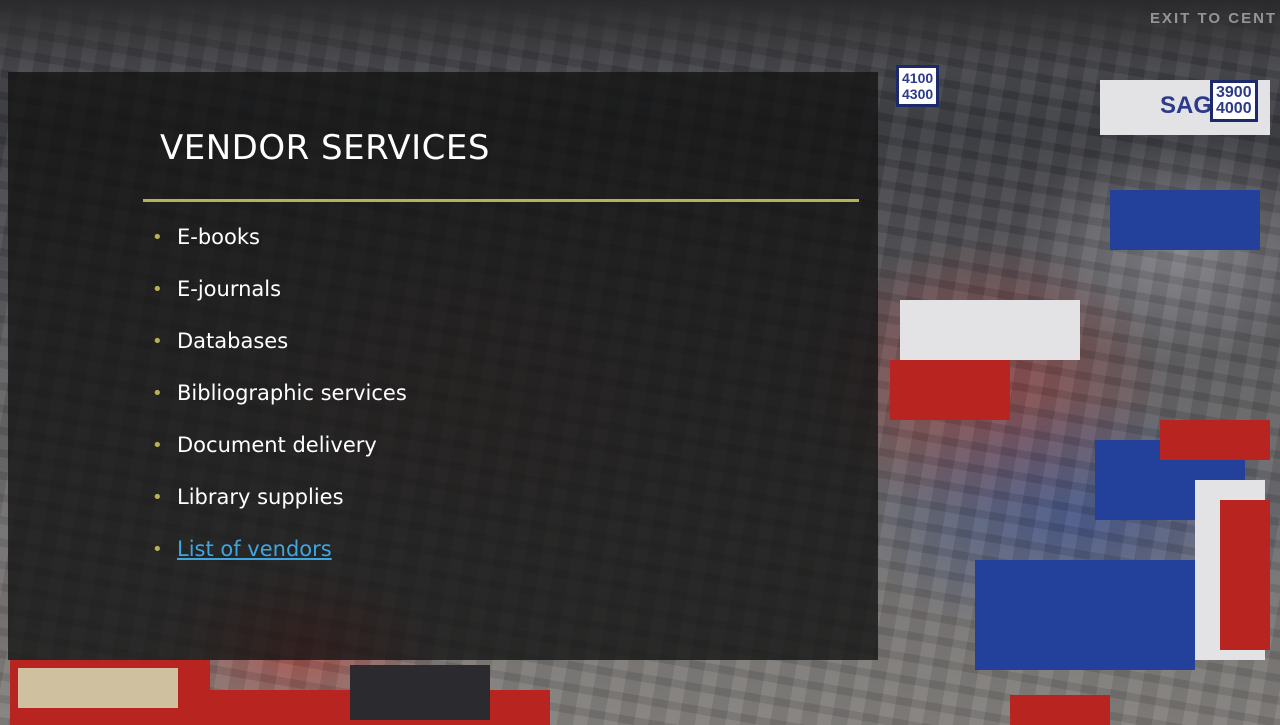  I want to click on slide-title: VENDOR SERVICES, so click(325, 148).